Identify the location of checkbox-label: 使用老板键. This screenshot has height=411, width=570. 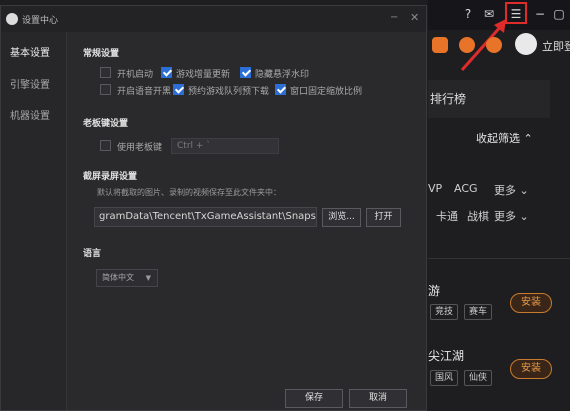
(140, 148).